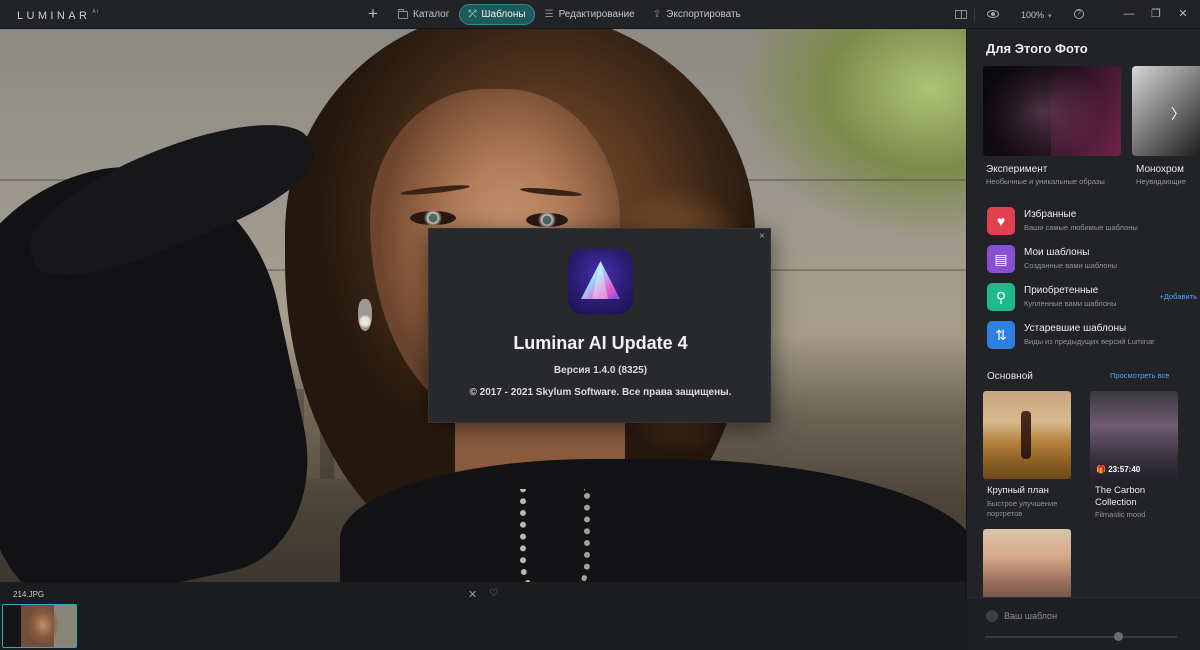  I want to click on featured-subtitle: Неувядающие, so click(1161, 181).